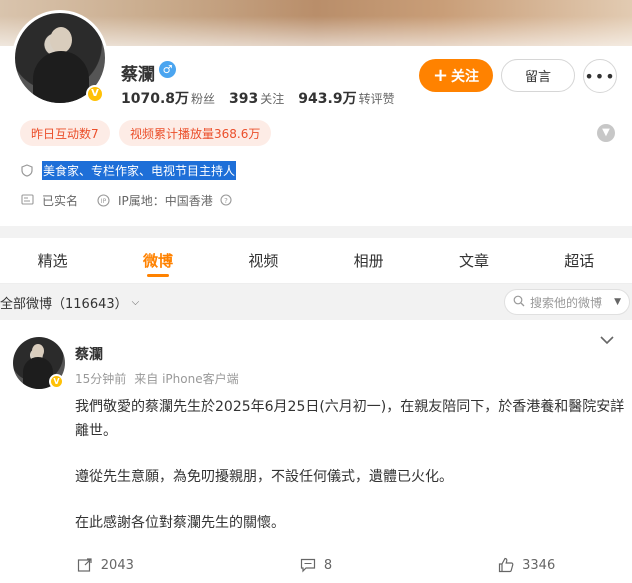 Image resolution: width=632 pixels, height=583 pixels. What do you see at coordinates (180, 523) in the screenshot?
I see `post-paragraph: 在此感謝各位對蔡瀾先生的關懷。` at bounding box center [180, 523].